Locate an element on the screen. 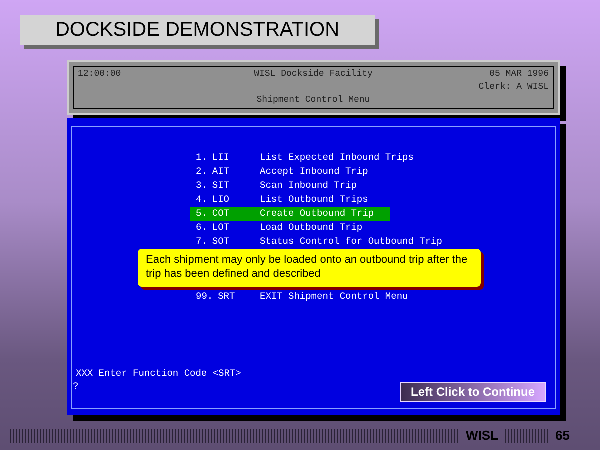 The width and height of the screenshot is (600, 450). menu-item: 6. LOT Load Outbound Trip is located at coordinates (290, 228).